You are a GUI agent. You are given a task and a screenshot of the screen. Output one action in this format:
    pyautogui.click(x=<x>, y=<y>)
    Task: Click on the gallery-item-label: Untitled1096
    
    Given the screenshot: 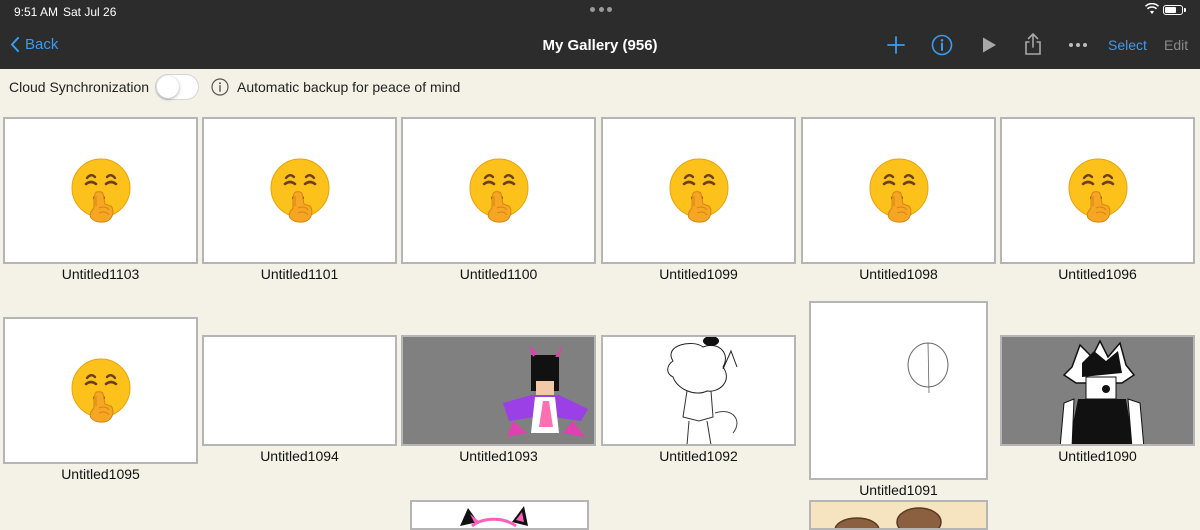 What is the action you would take?
    pyautogui.click(x=1097, y=274)
    